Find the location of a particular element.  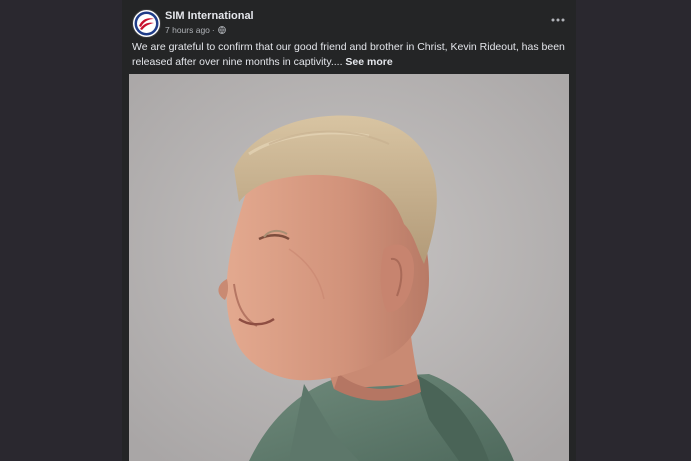

sim-logo-icon is located at coordinates (146, 23).